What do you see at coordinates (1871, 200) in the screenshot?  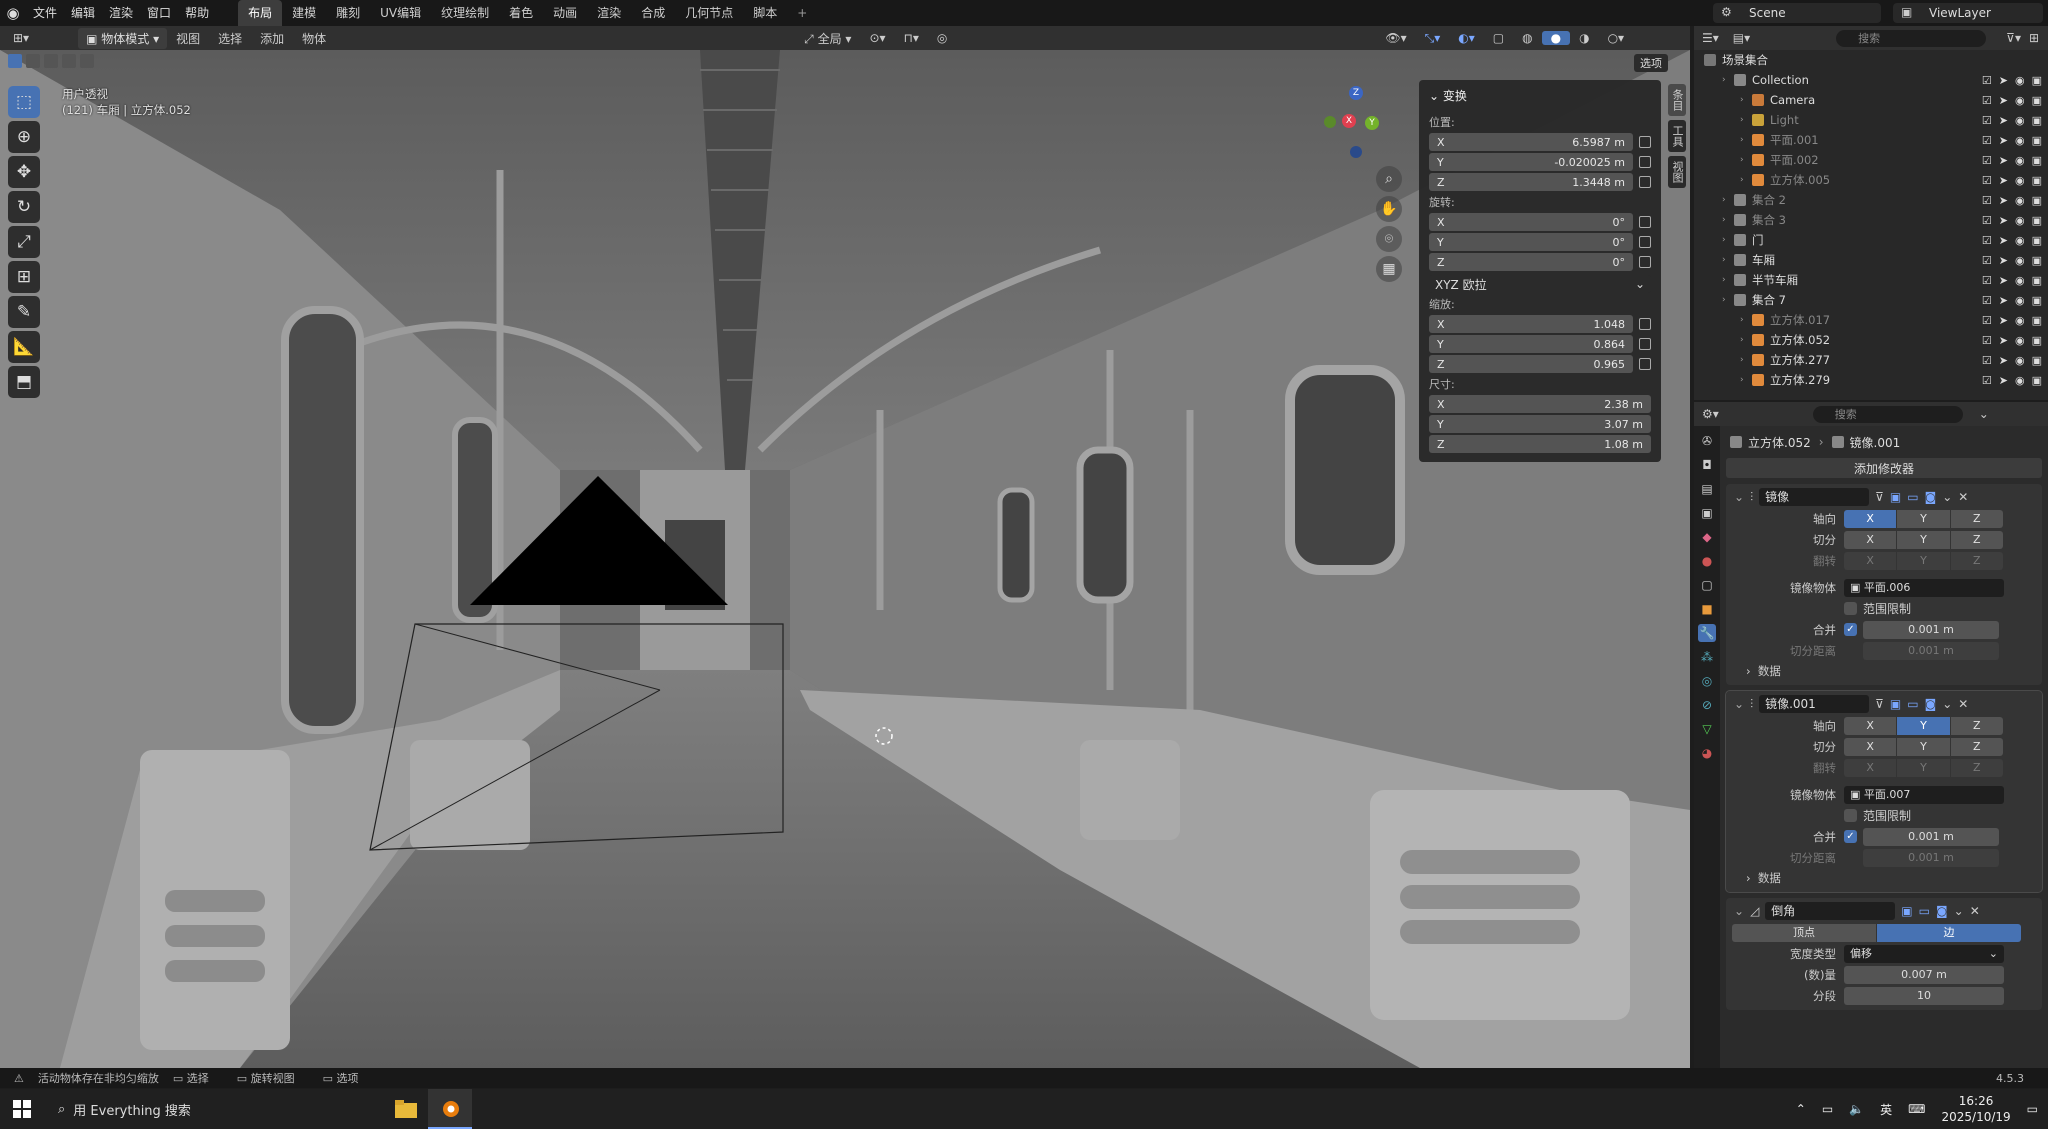 I see `outliner-row: › 集合 2 ☑ ➤ ◉ ▣` at bounding box center [1871, 200].